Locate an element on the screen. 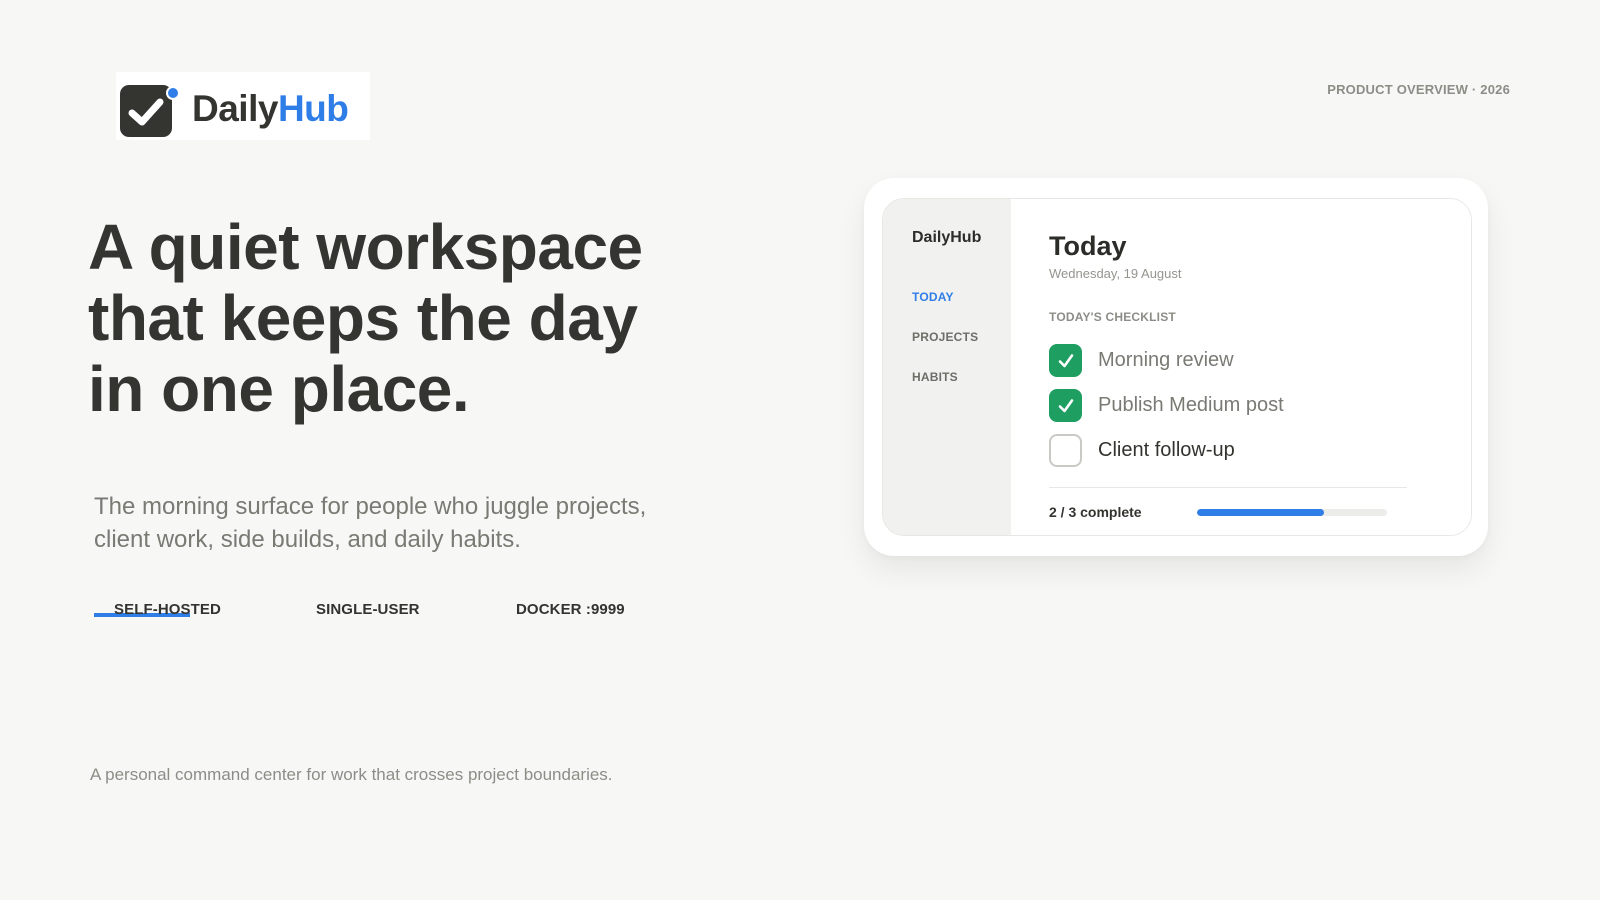  sidebar-item-projects: PROJECTS is located at coordinates (961, 349).